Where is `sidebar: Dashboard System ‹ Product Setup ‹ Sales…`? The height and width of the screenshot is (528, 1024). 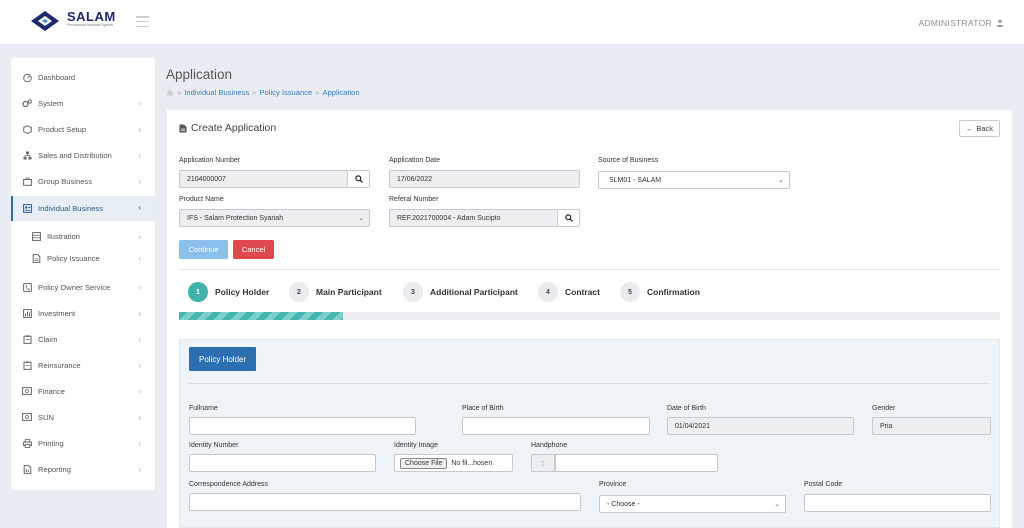
sidebar: Dashboard System ‹ Product Setup ‹ Sales… is located at coordinates (83, 274).